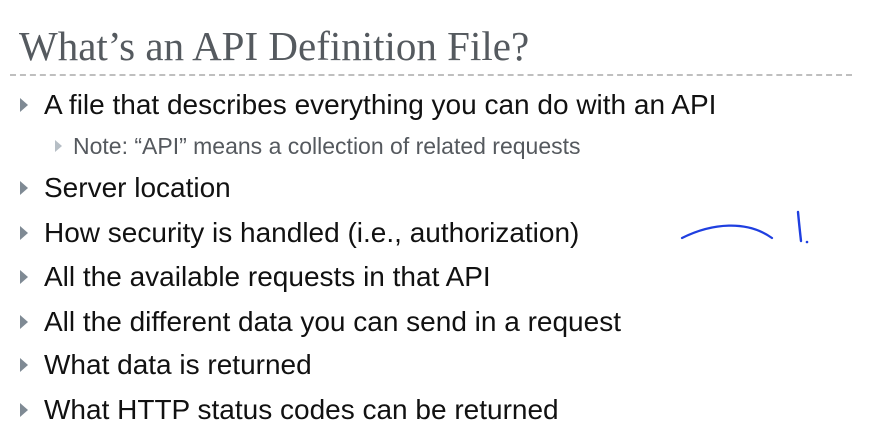  I want to click on bullet-text: All the available requests in that API, so click(267, 276).